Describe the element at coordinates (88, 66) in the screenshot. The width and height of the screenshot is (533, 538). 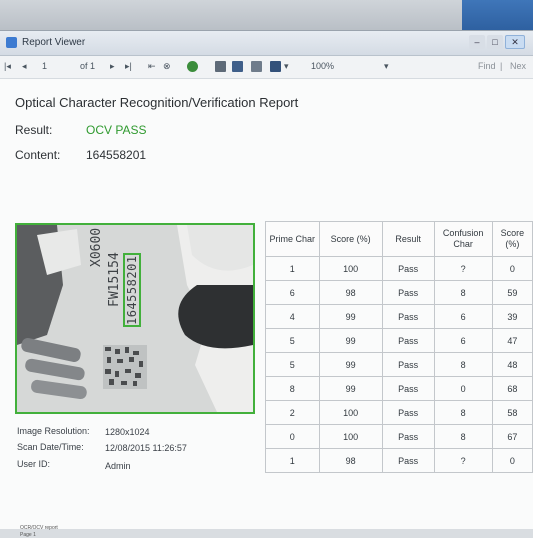
I see `page-count: of 1` at that location.